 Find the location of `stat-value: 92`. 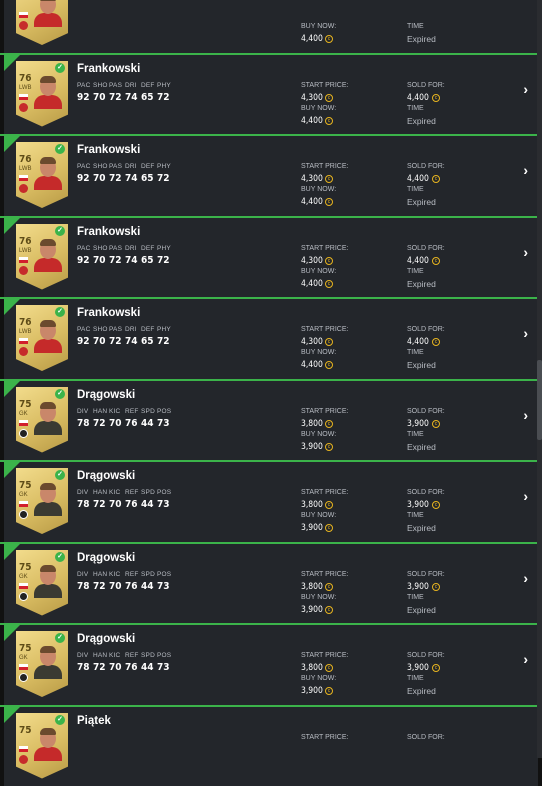

stat-value: 92 is located at coordinates (85, 260).